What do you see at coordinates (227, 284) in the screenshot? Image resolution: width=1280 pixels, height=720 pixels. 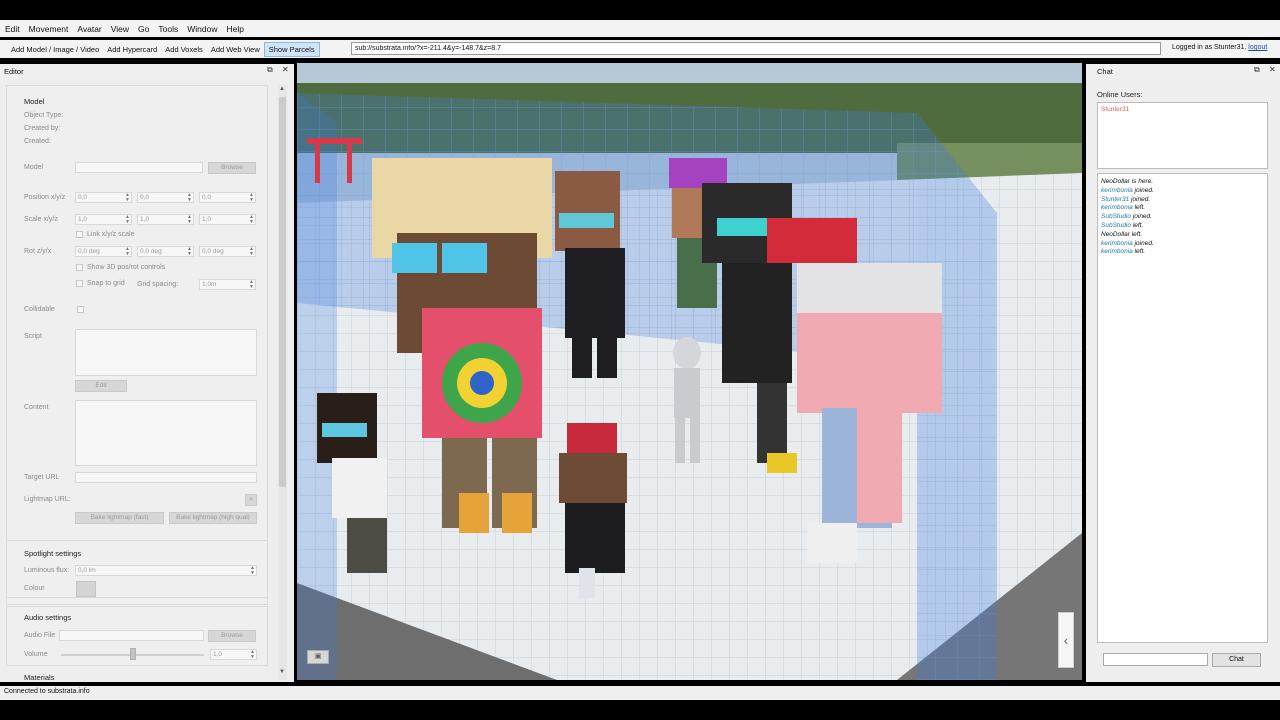 I see `grid-spacing-field: 1,0m ▲ ▼` at bounding box center [227, 284].